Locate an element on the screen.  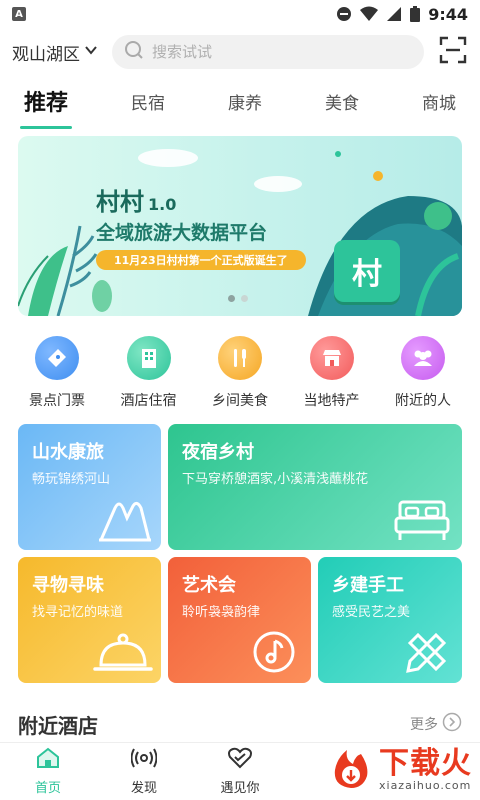
tab-homestay: 民宿 is located at coordinates (148, 101).